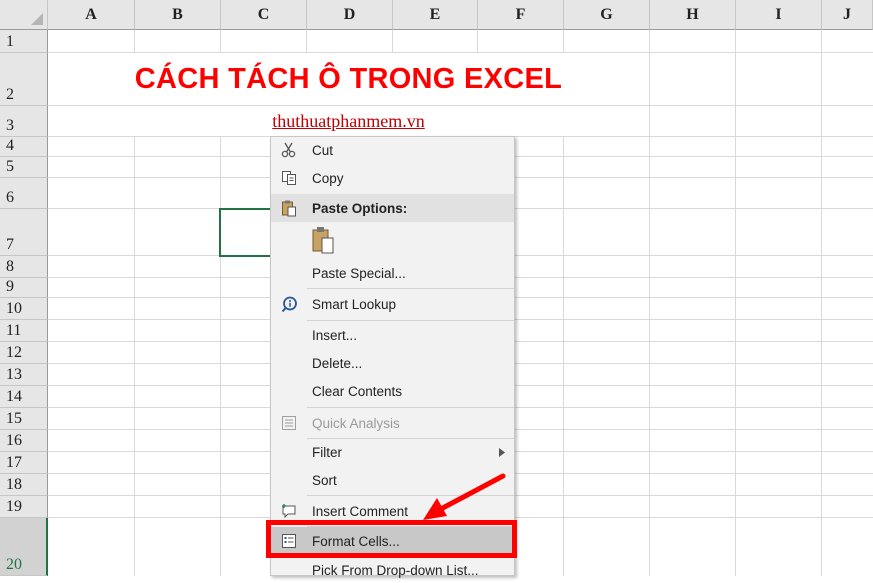  Describe the element at coordinates (354, 304) in the screenshot. I see `menu-item-label: Smart Lookup` at that location.